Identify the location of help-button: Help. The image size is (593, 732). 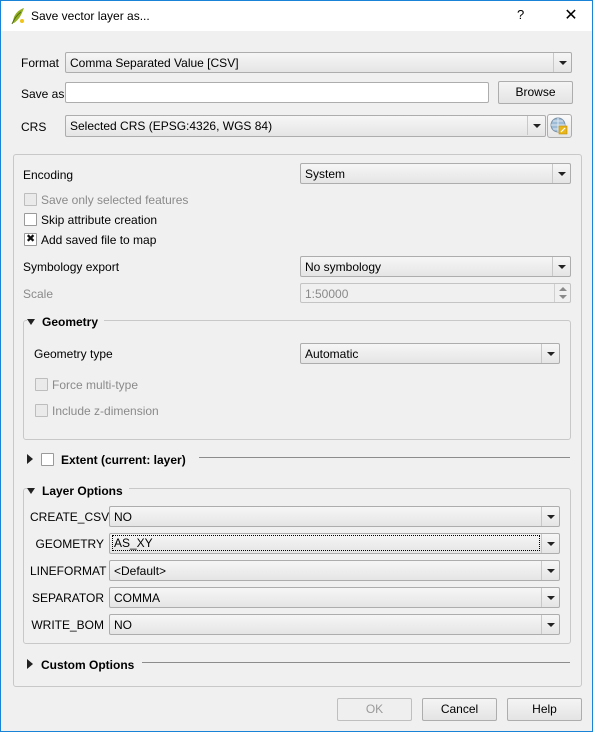
(544, 709).